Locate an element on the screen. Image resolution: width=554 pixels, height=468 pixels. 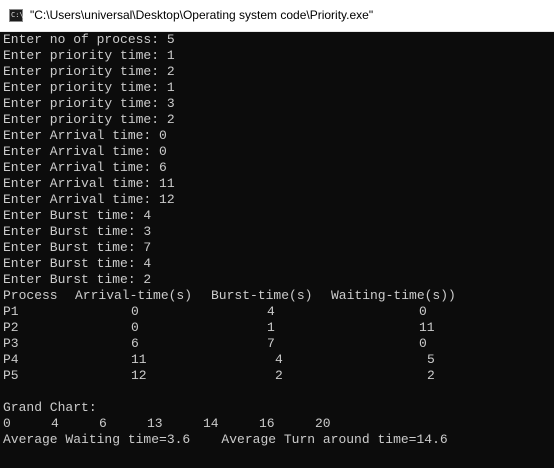
process-cell: P4 is located at coordinates (11, 359).